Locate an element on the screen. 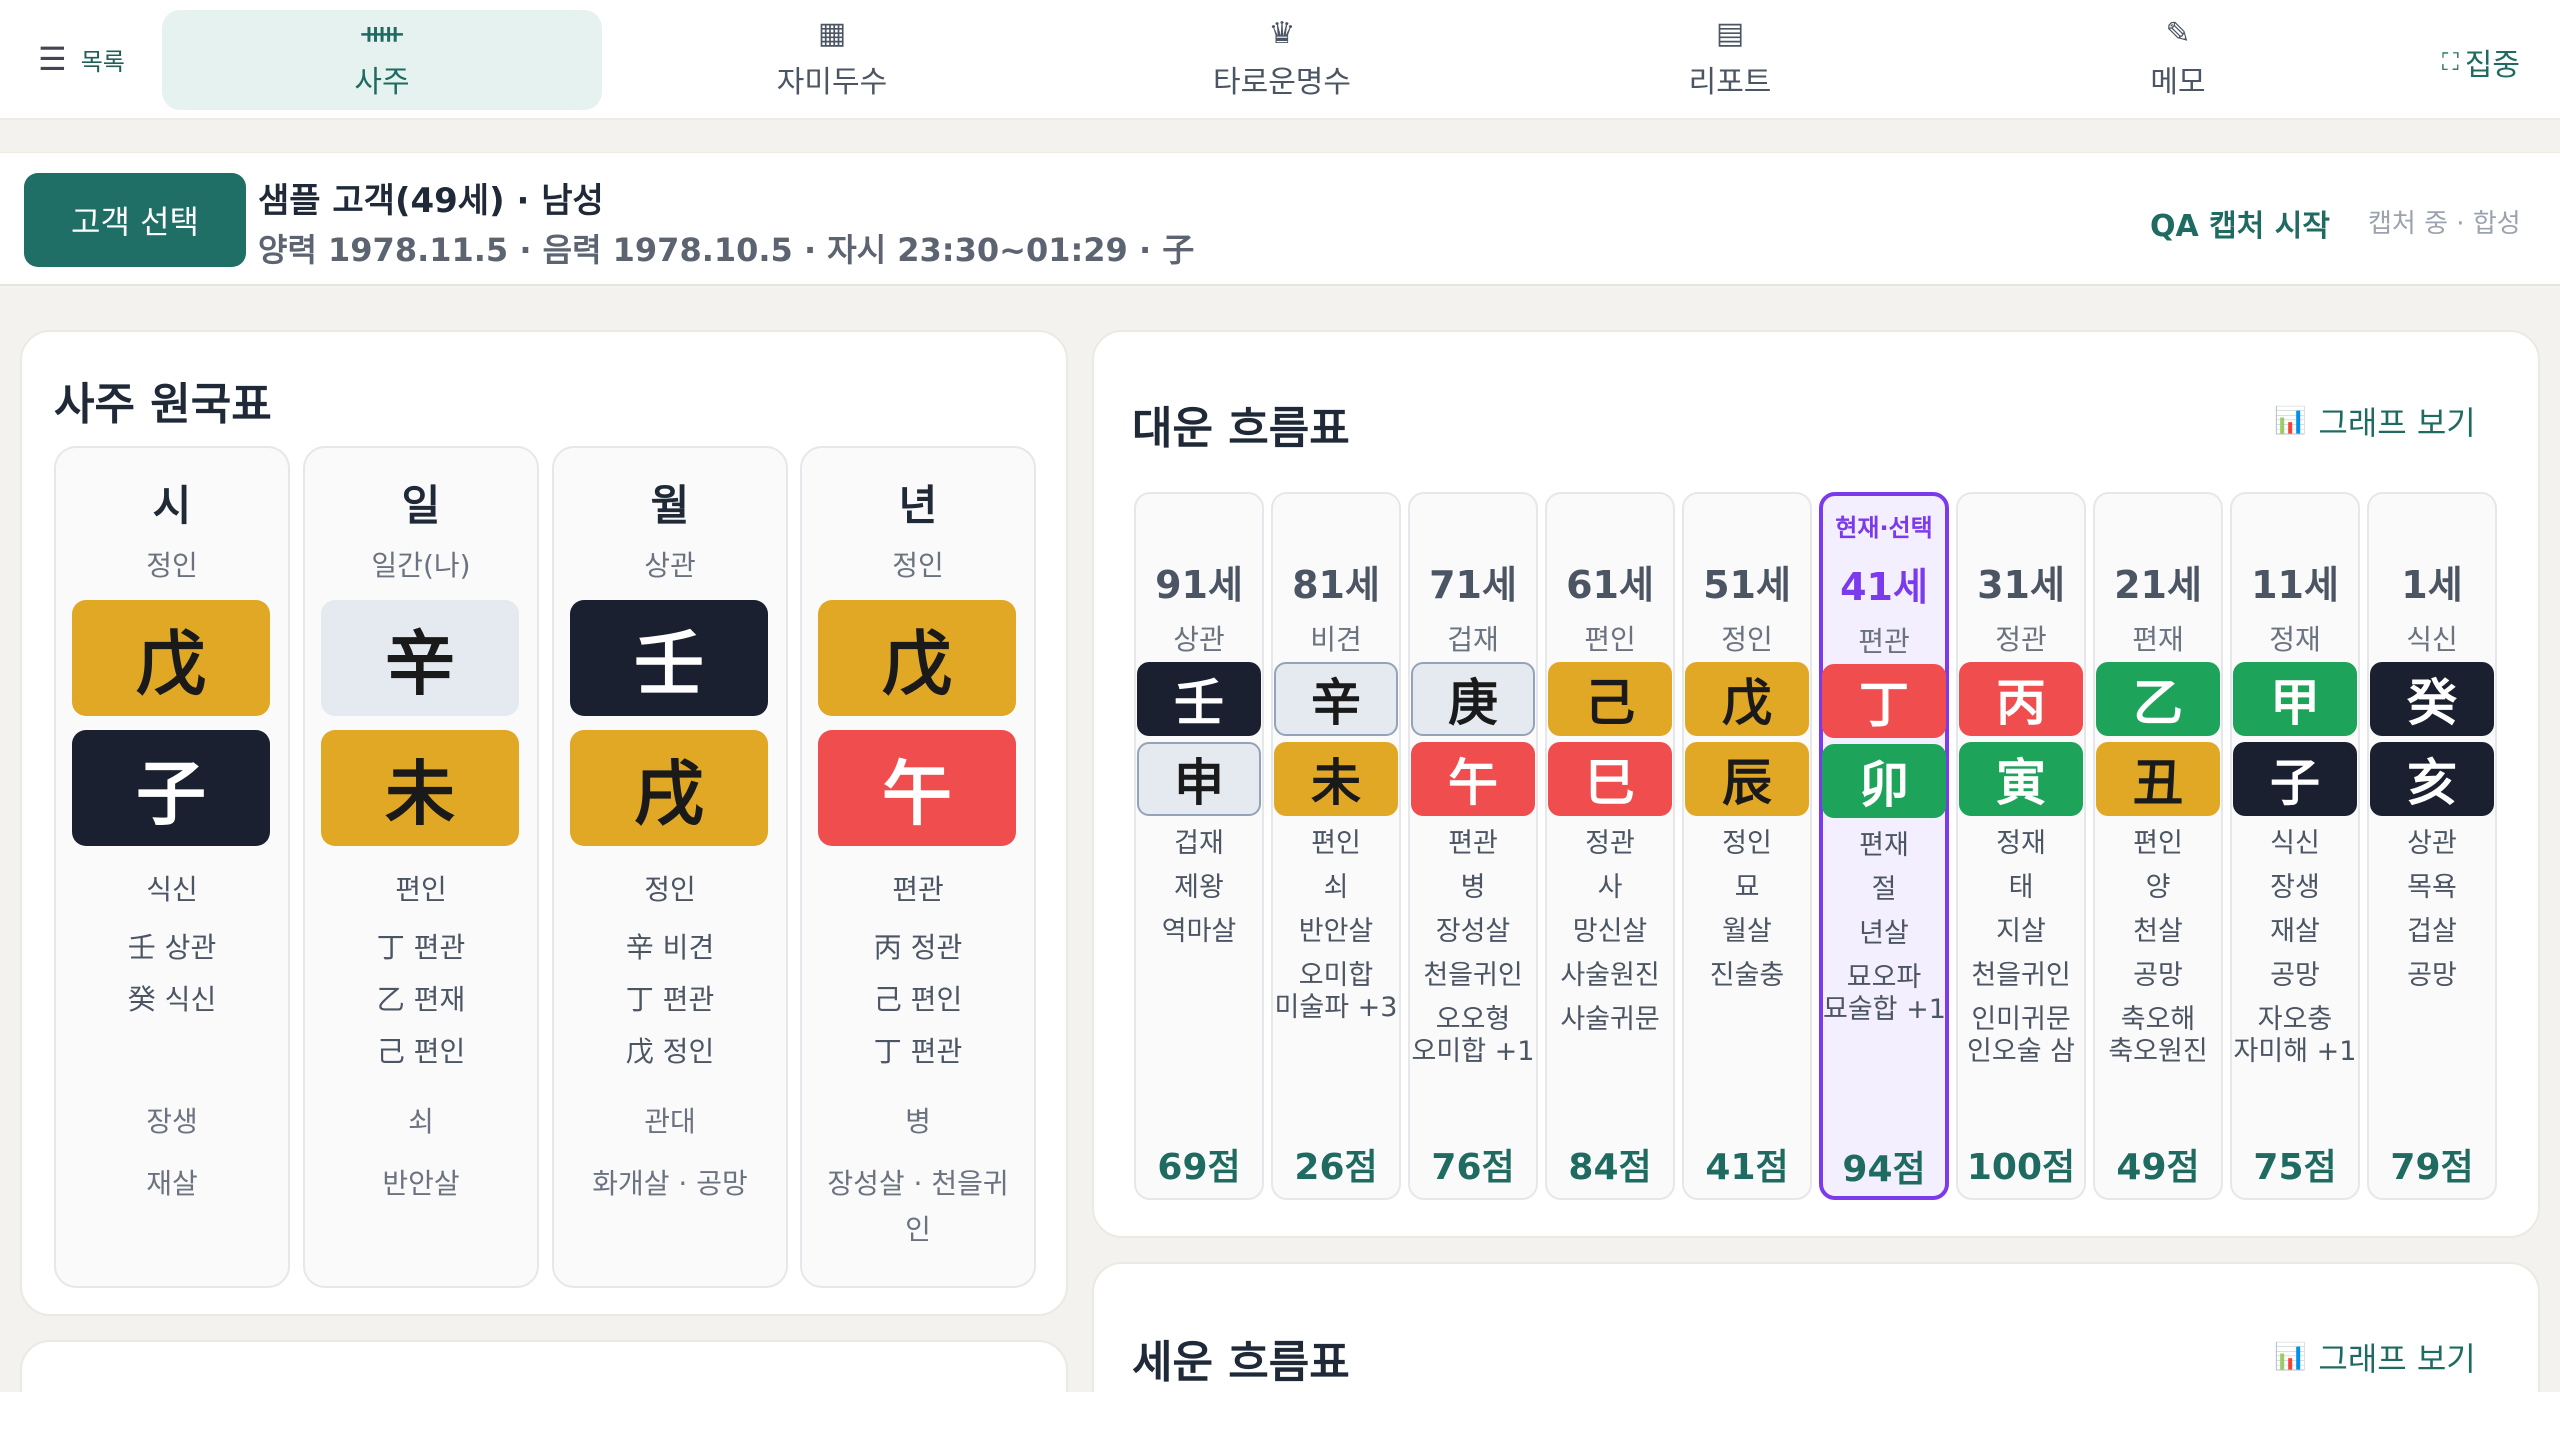 Image resolution: width=2560 pixels, height=1440 pixels. earthly-branch: 辰 is located at coordinates (1747, 779).